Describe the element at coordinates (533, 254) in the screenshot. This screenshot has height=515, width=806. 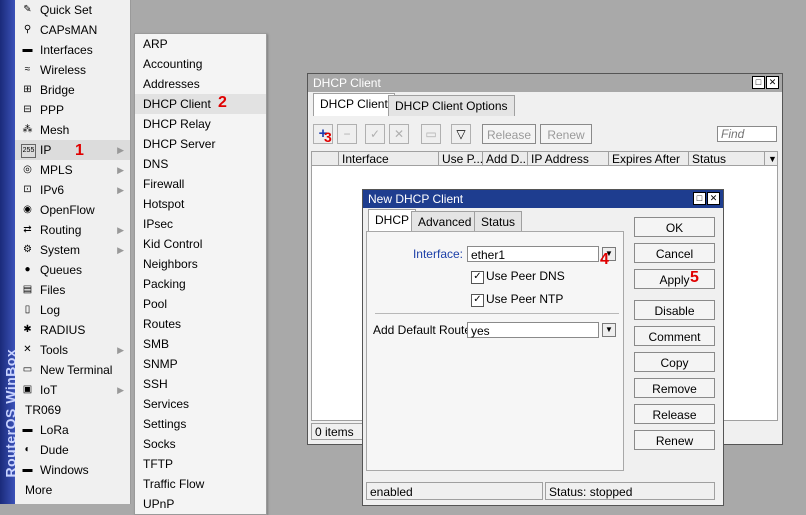
I see `interface-field: ether1` at that location.